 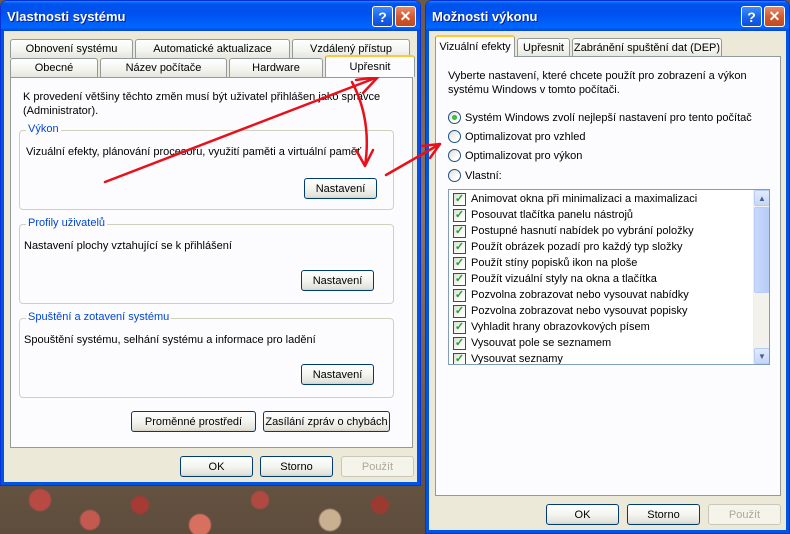 I want to click on option-custom: Vlastní:, so click(x=475, y=175).